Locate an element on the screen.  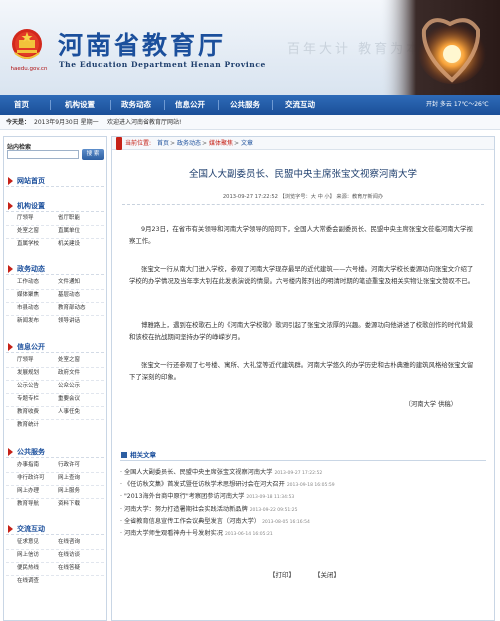
sidebar-link: 行政许可 is located at coordinates (69, 465).